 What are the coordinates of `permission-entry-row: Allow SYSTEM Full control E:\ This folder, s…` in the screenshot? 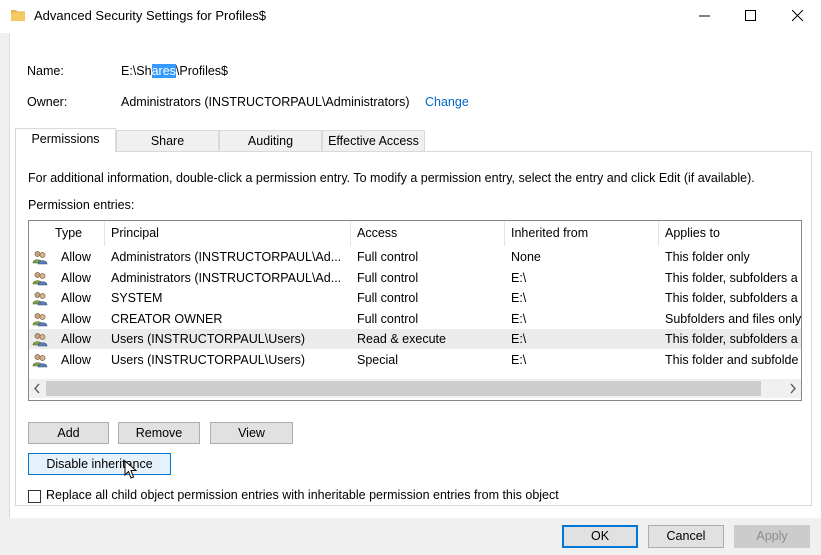 It's located at (415, 298).